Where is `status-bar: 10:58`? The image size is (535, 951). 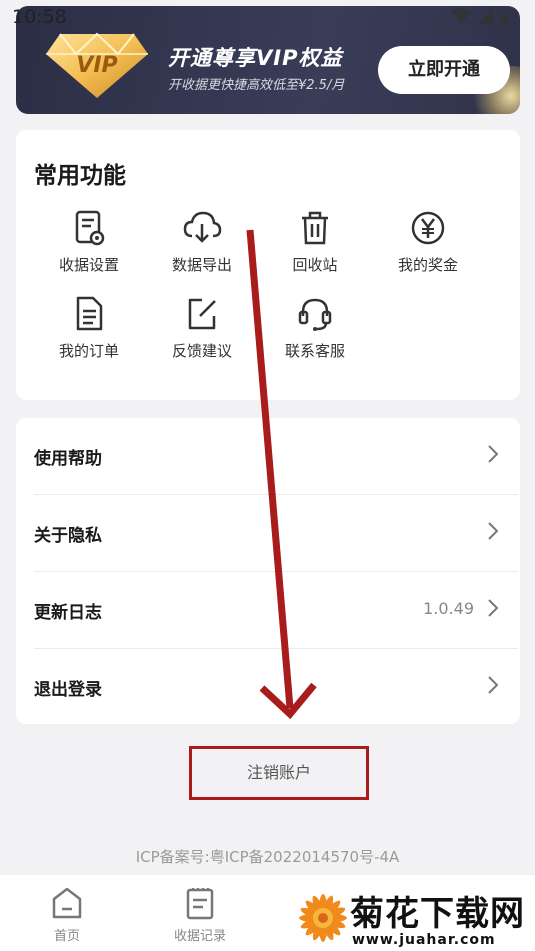
status-bar: 10:58 is located at coordinates (267, 16).